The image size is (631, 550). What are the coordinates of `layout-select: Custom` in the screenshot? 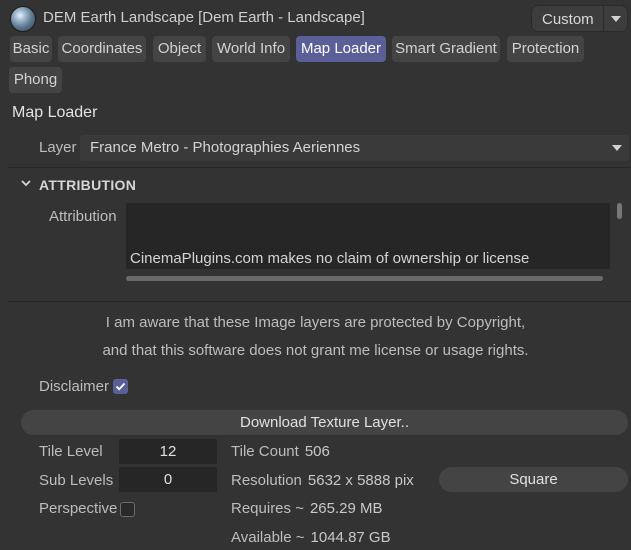 It's located at (579, 18).